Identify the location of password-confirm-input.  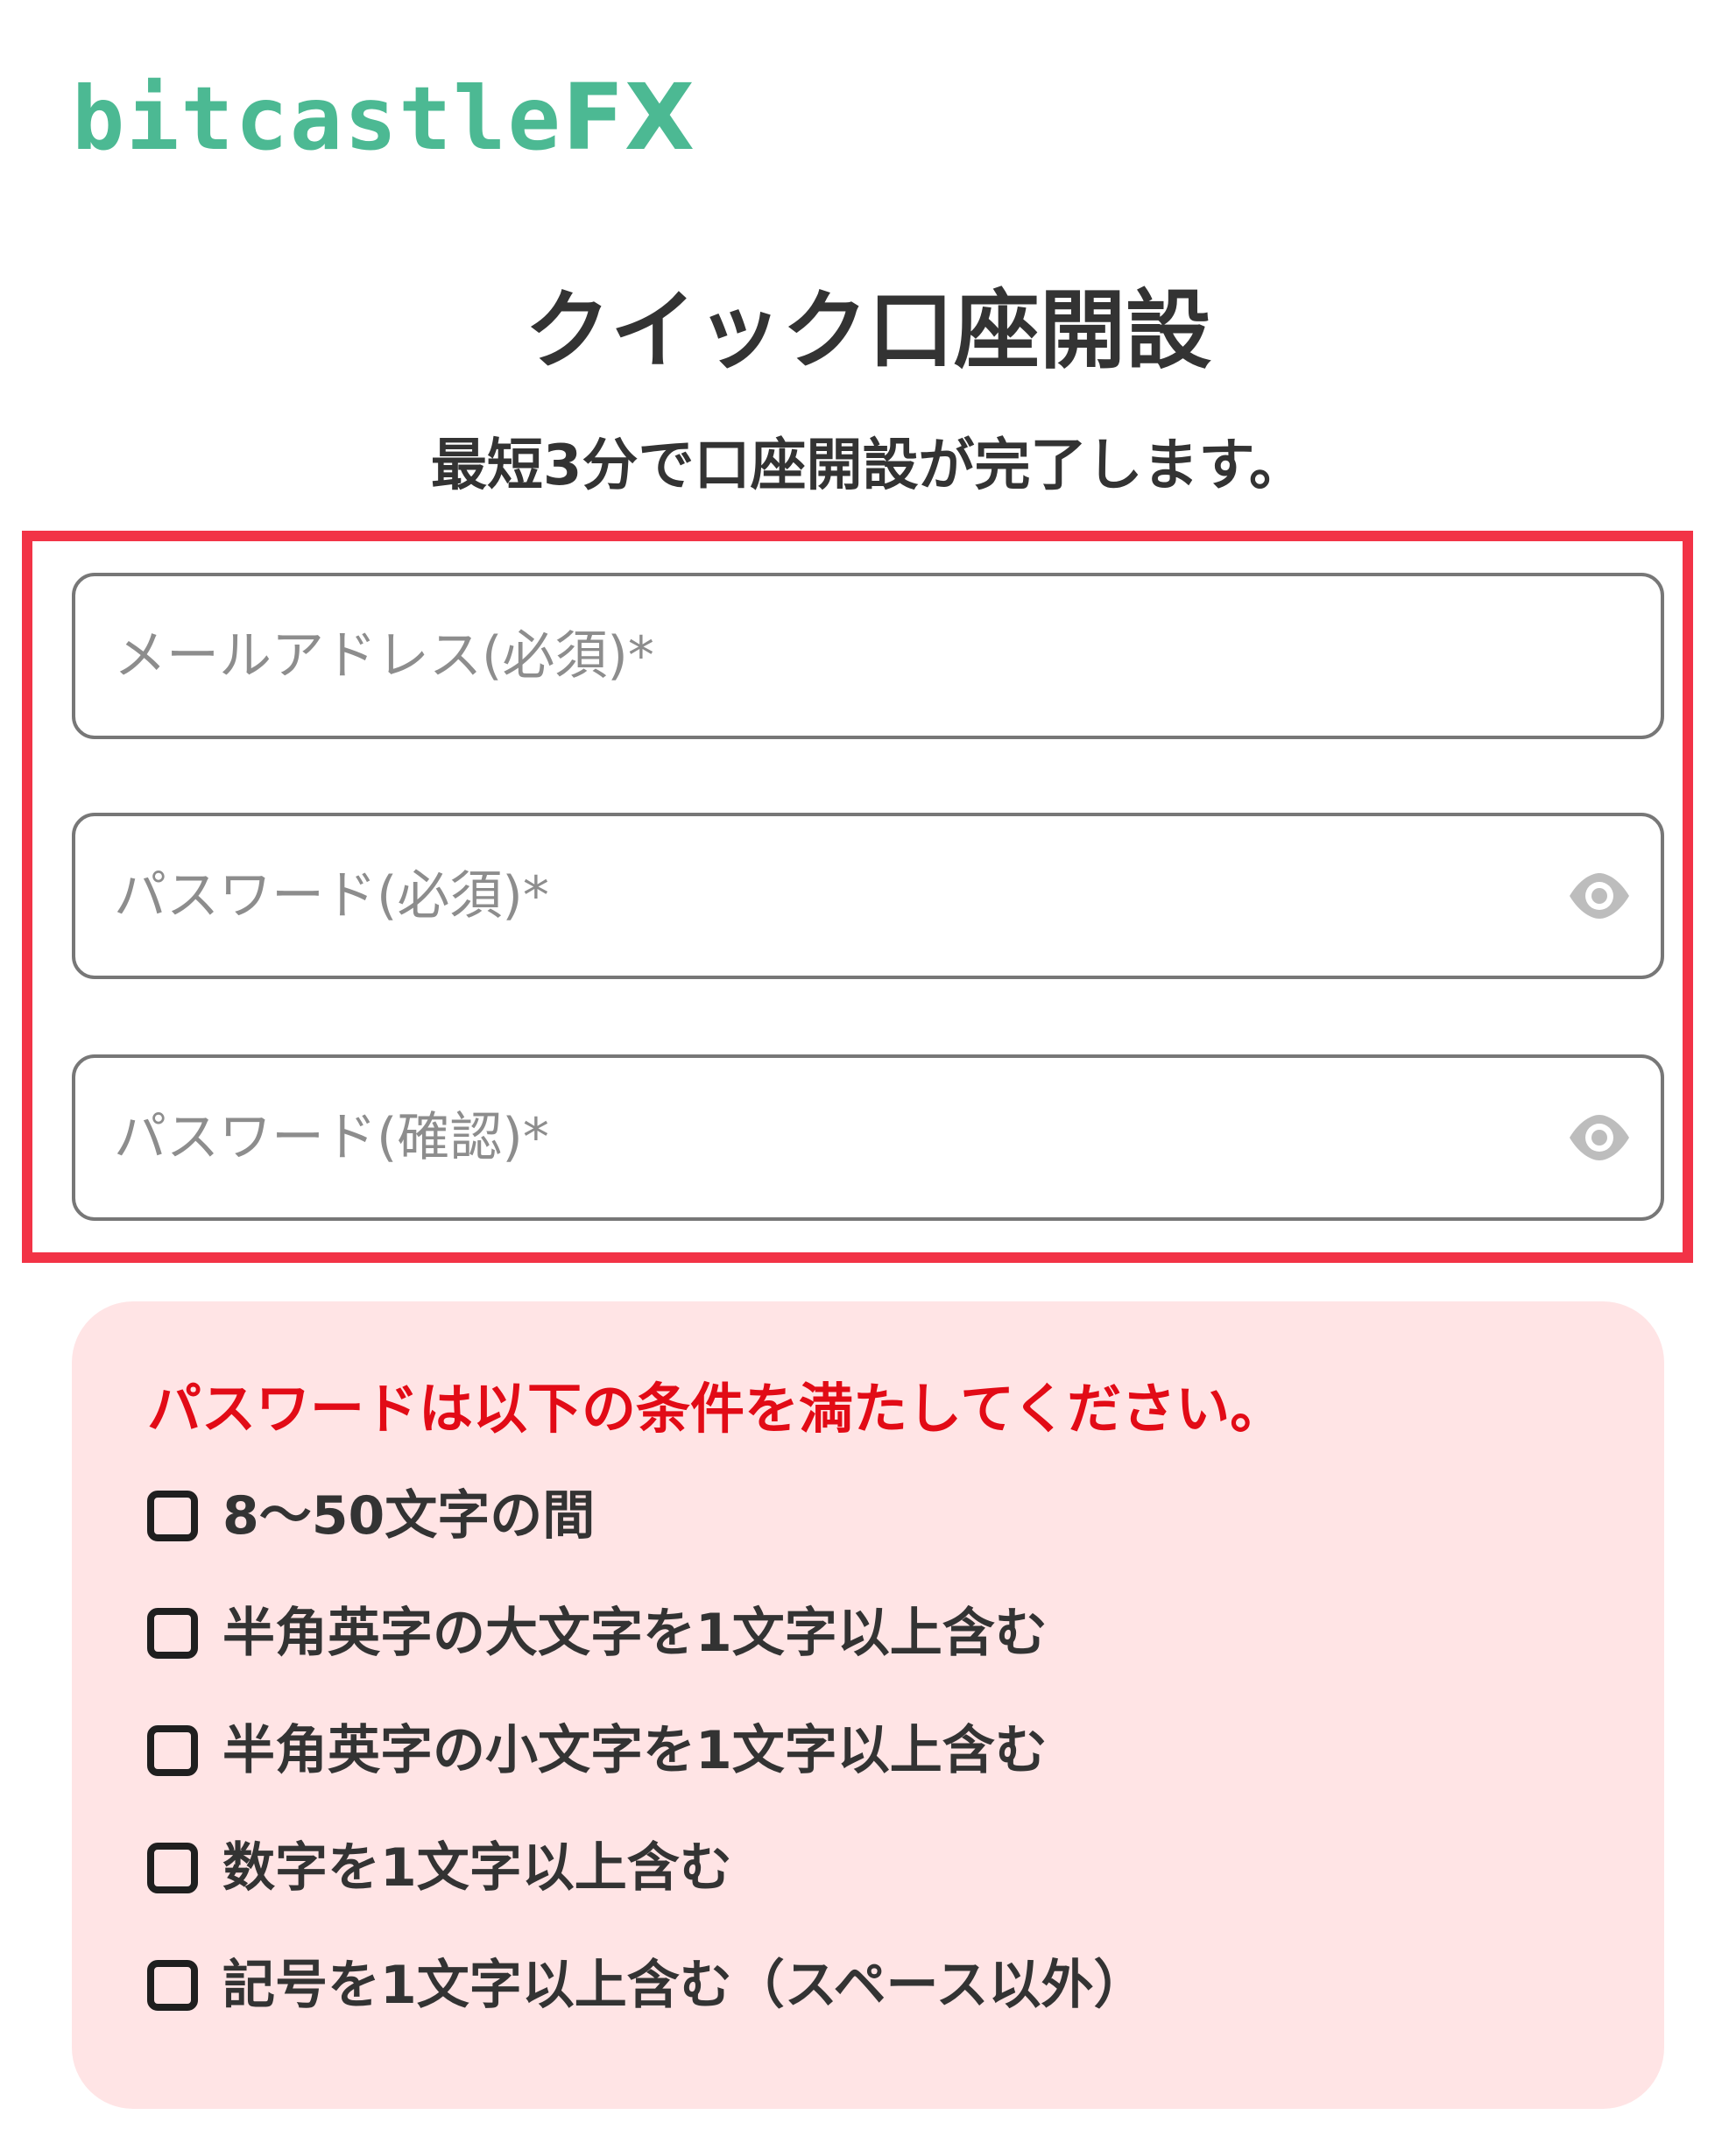
(823, 1137).